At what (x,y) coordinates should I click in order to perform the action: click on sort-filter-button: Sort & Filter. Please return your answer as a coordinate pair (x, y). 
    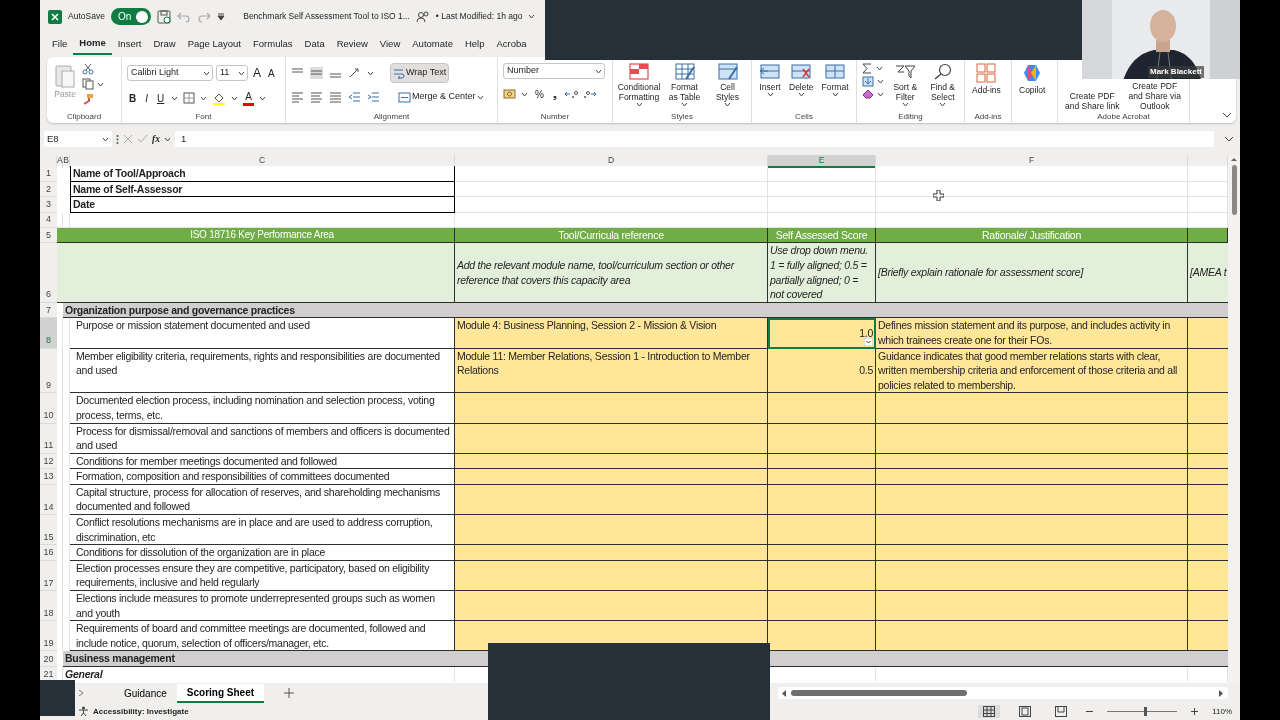
    Looking at the image, I should click on (905, 87).